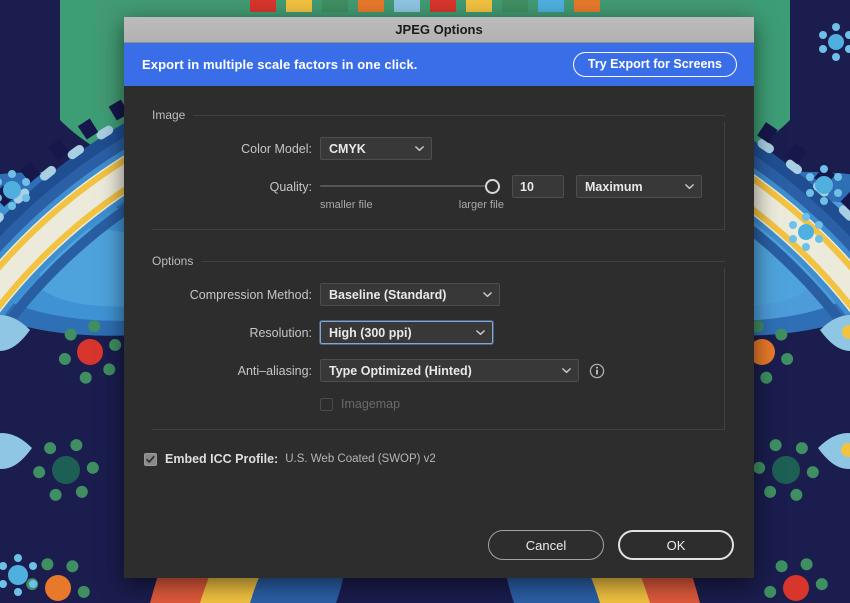 The image size is (850, 603). I want to click on anti-aliasing-value: Type Optimized (Hinted), so click(400, 370).